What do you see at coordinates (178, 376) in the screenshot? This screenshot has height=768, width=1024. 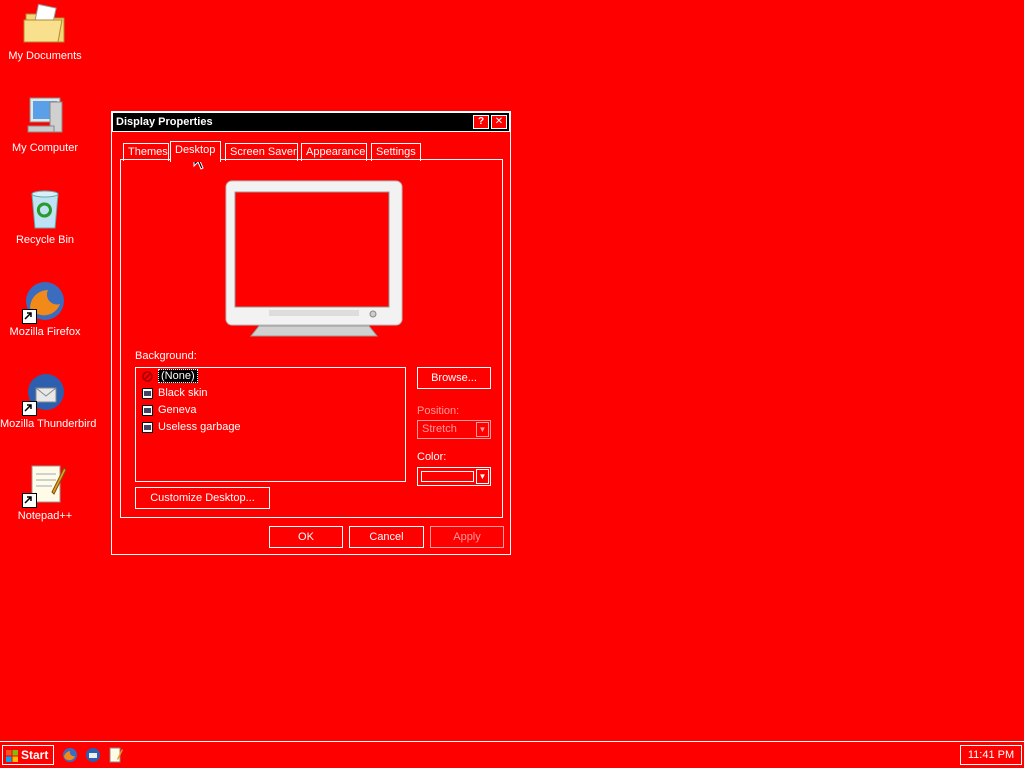 I see `list-item-label: (None)` at bounding box center [178, 376].